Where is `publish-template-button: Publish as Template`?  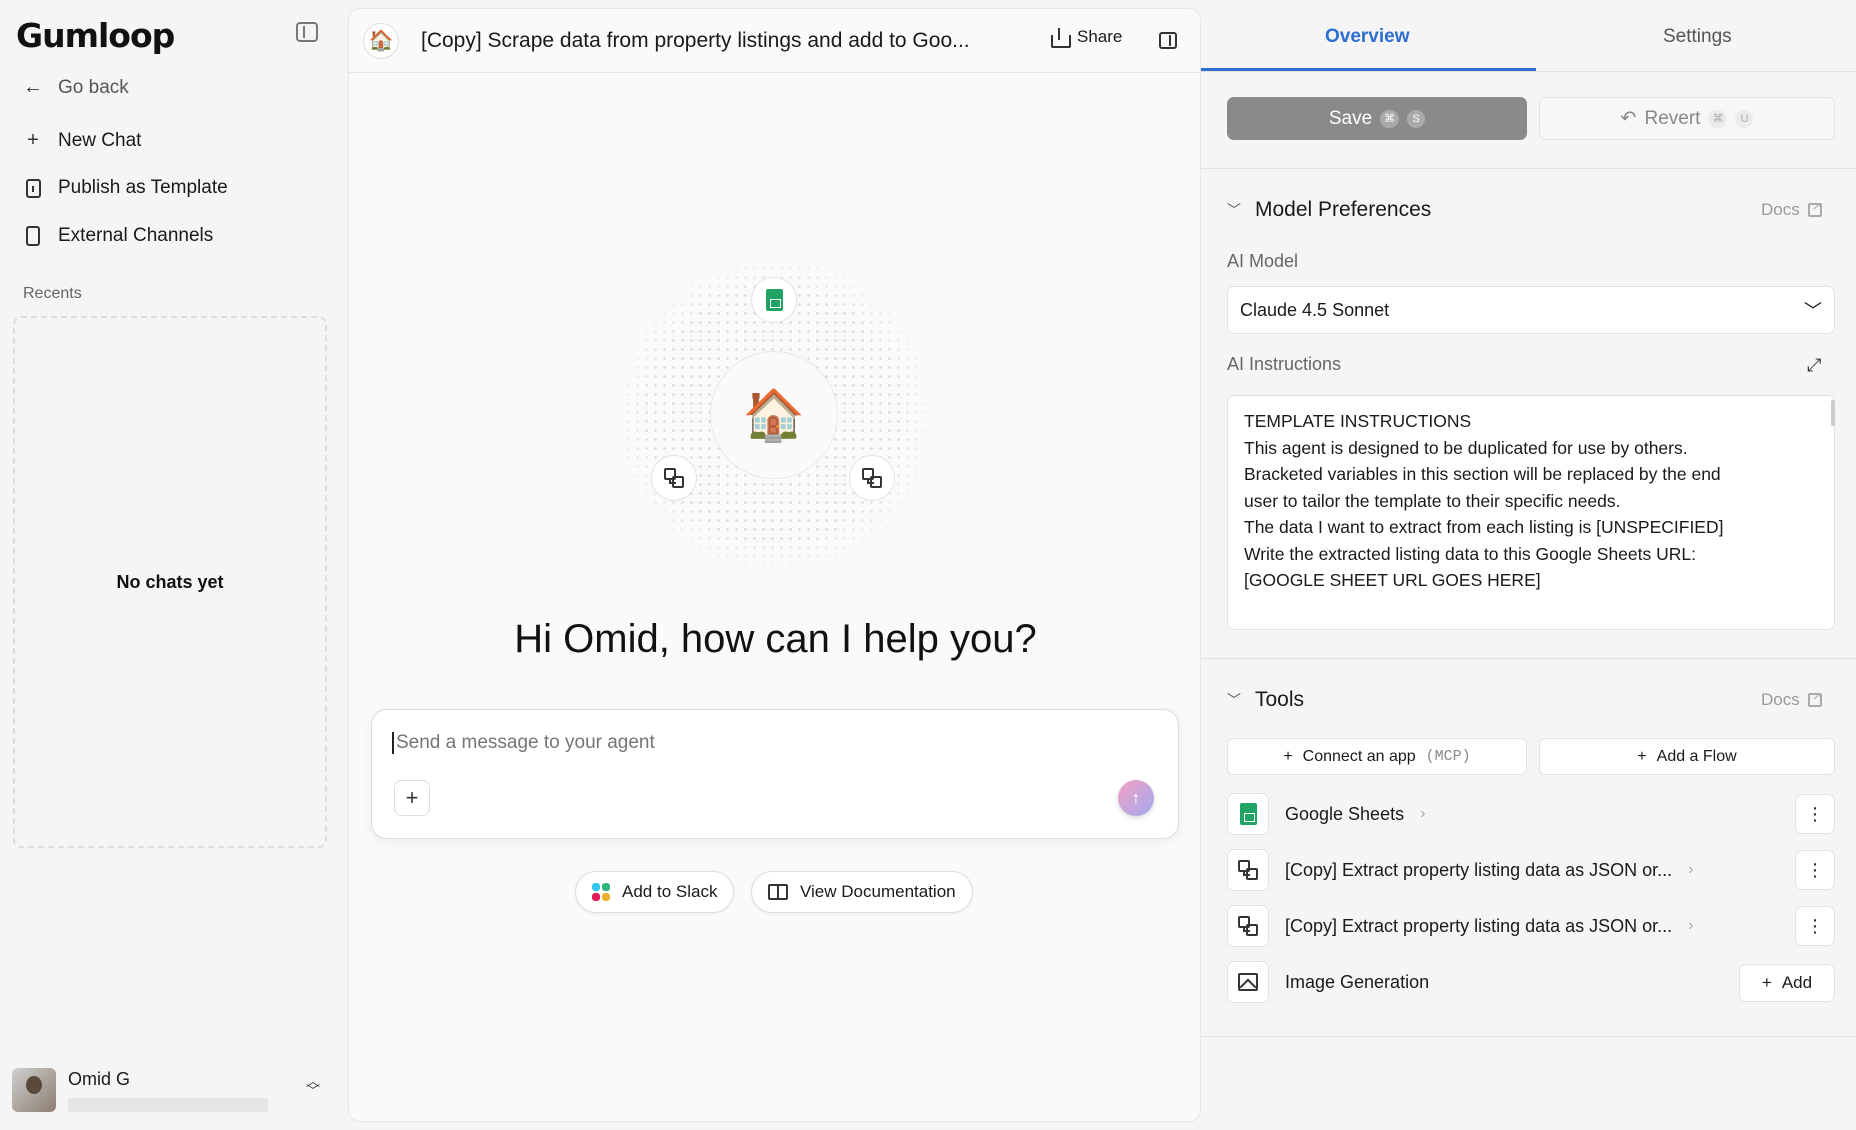 publish-template-button: Publish as Template is located at coordinates (125, 188).